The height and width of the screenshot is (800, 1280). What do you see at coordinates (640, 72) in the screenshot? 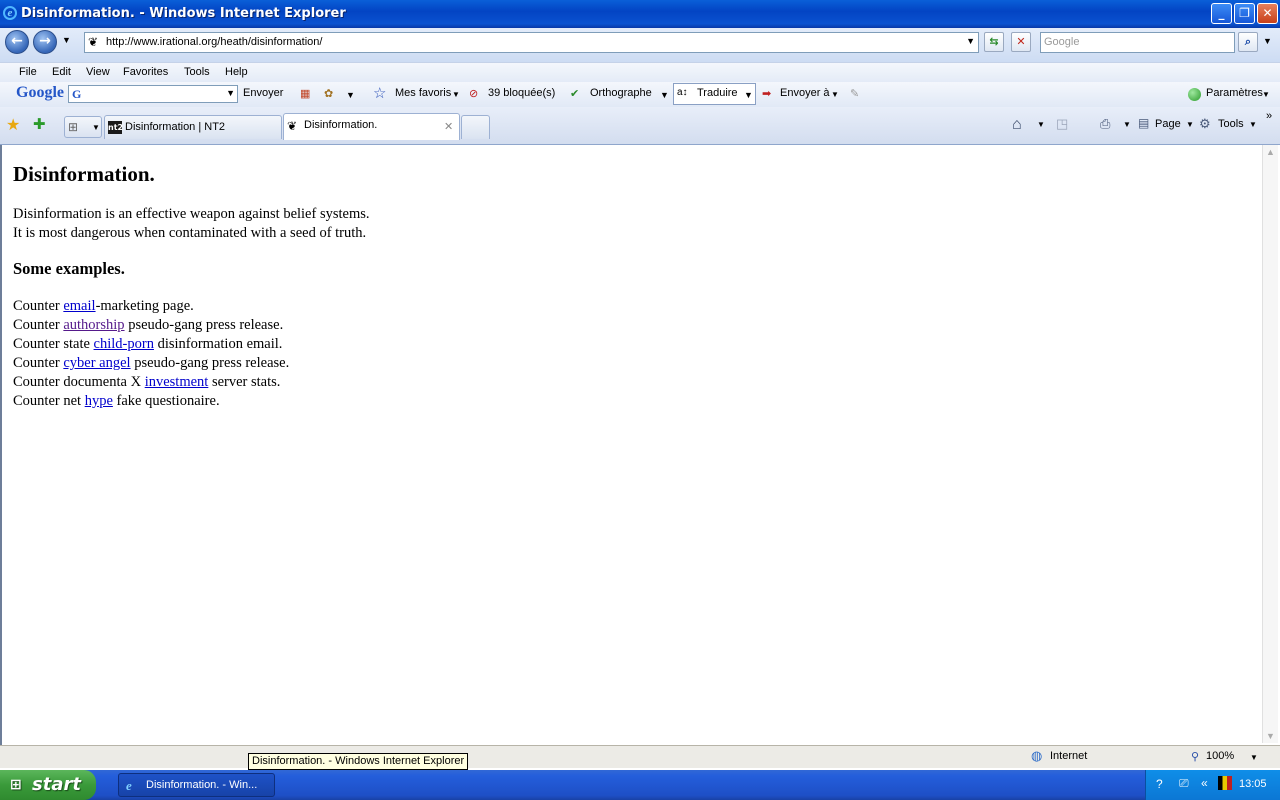
I see `menu-bar: File Edit View Favorites Tools Help` at bounding box center [640, 72].